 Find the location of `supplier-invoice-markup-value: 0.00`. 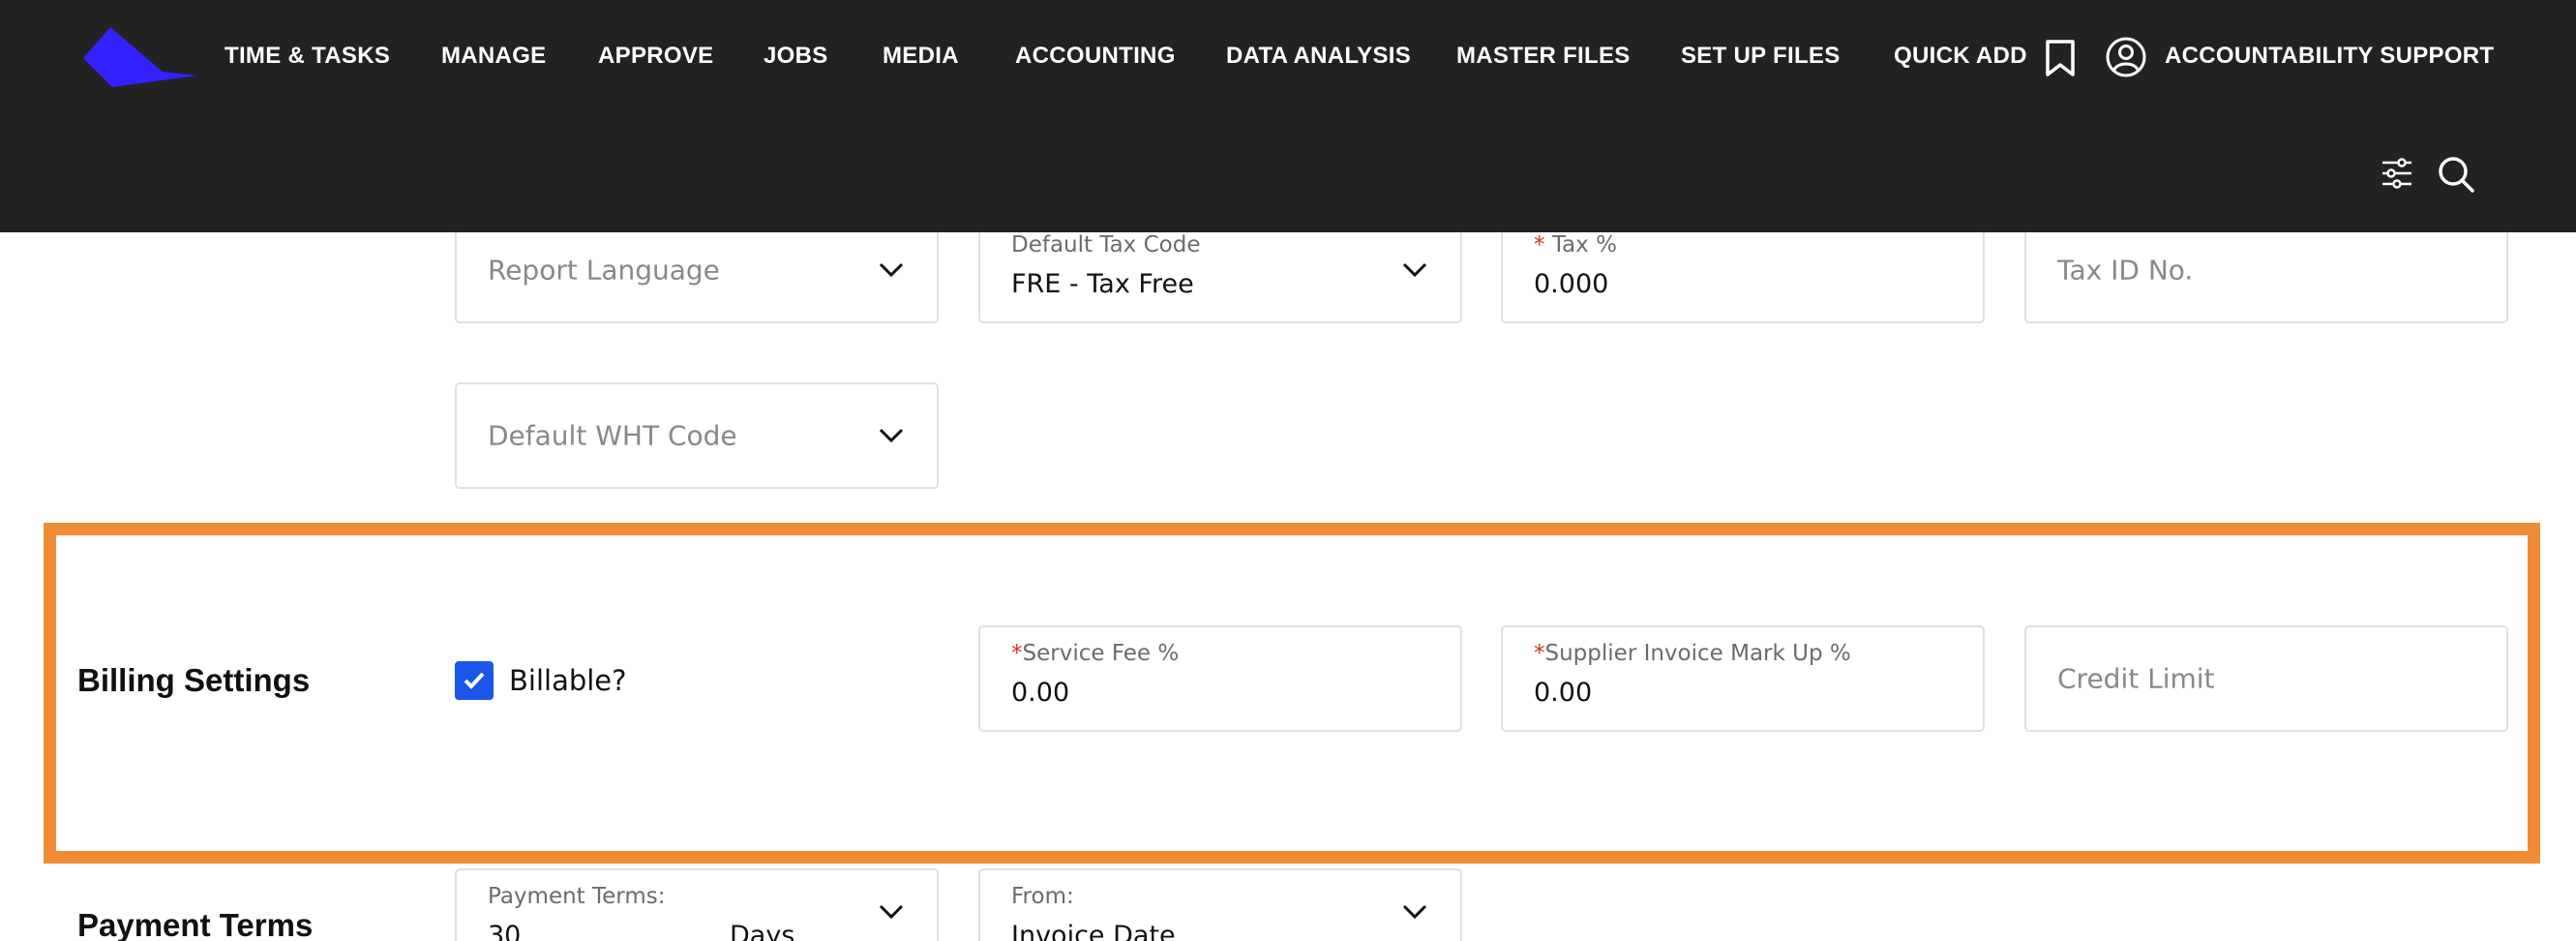

supplier-invoice-markup-value: 0.00 is located at coordinates (1563, 693).